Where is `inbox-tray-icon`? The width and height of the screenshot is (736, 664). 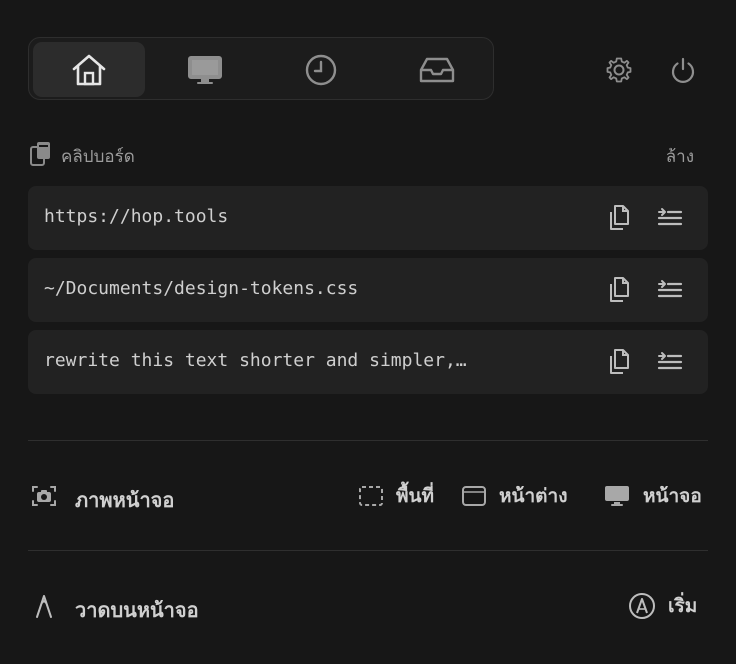 inbox-tray-icon is located at coordinates (437, 69).